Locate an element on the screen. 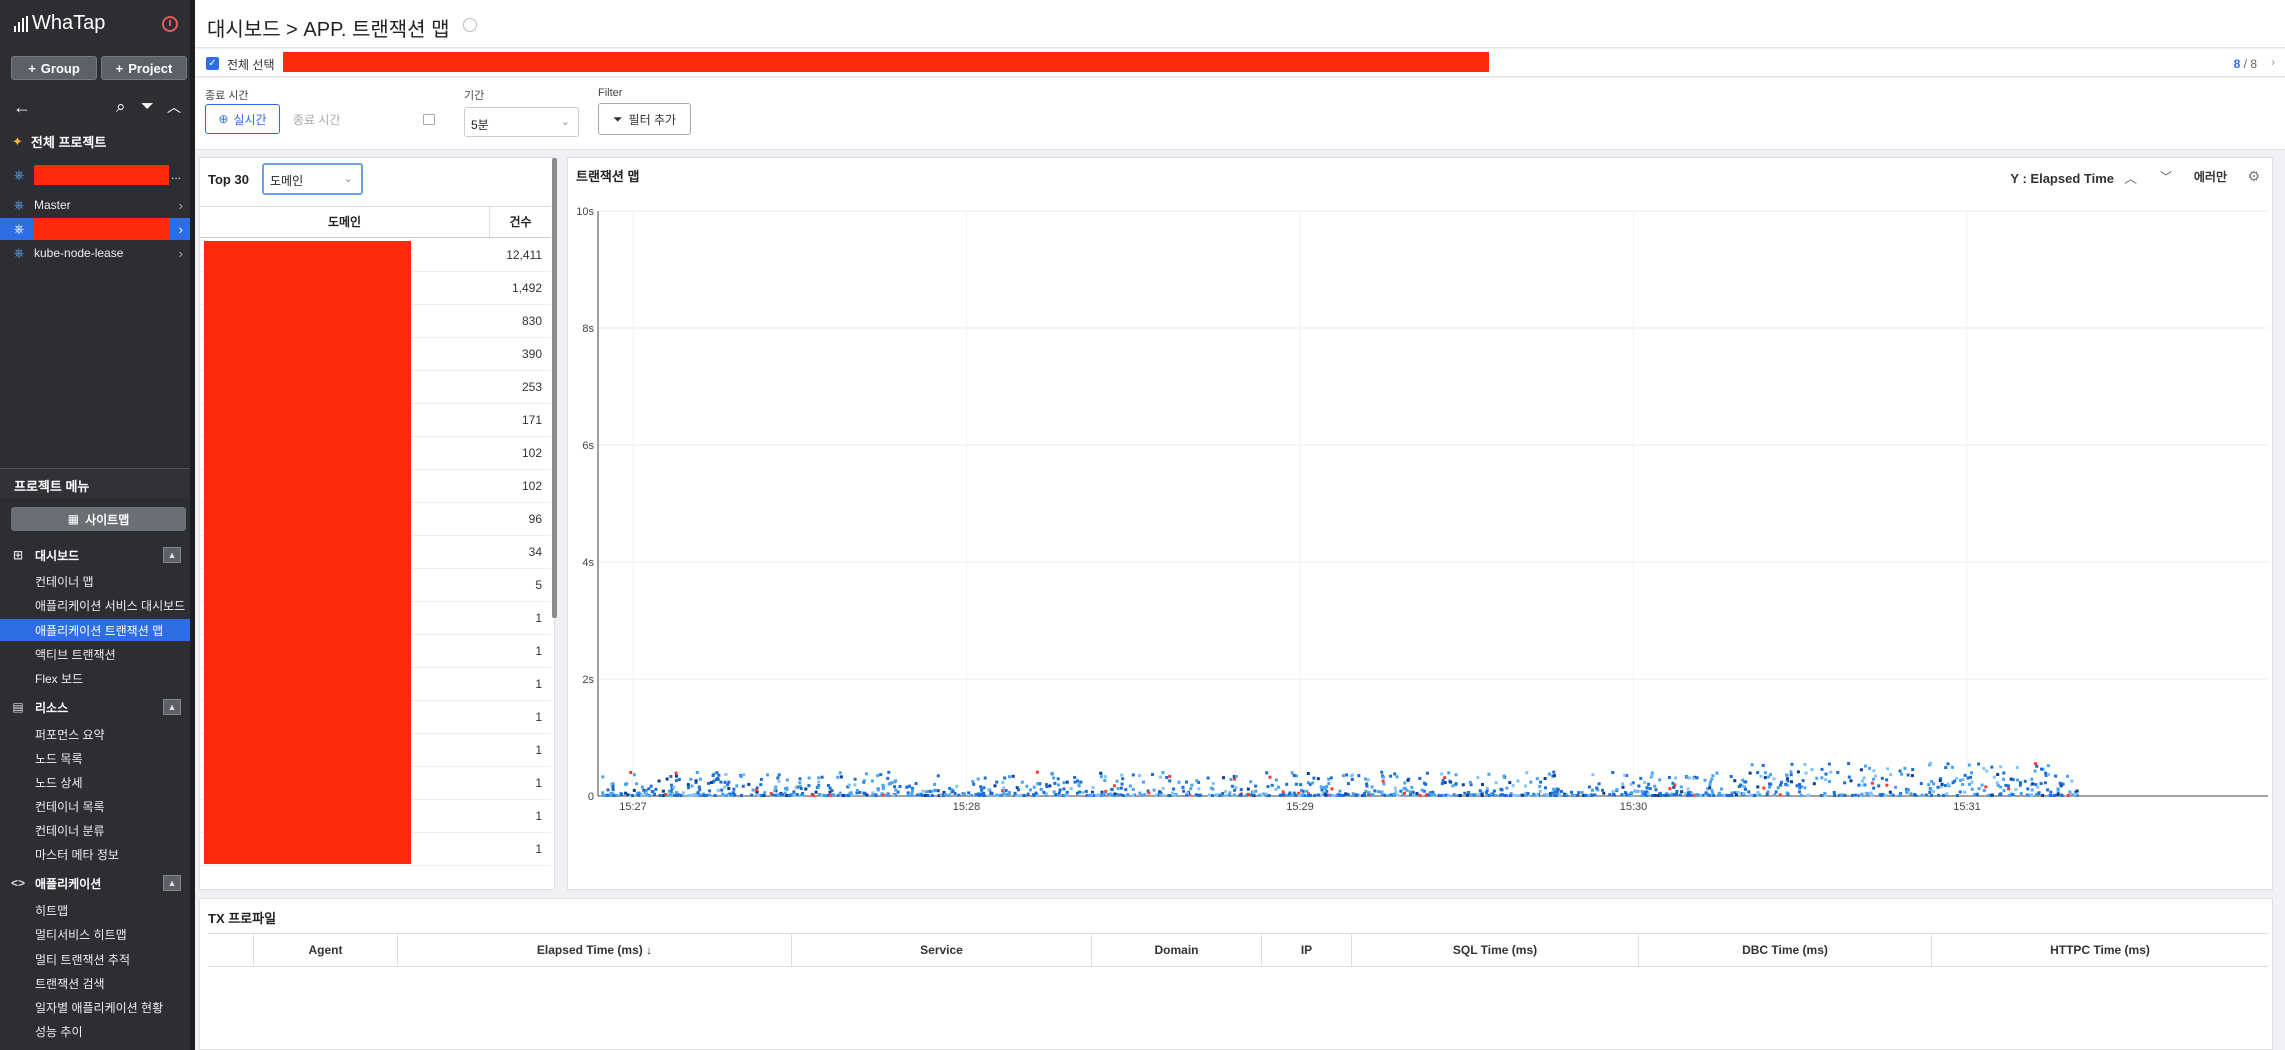 This screenshot has height=1050, width=2285. col-service: Service is located at coordinates (942, 950).